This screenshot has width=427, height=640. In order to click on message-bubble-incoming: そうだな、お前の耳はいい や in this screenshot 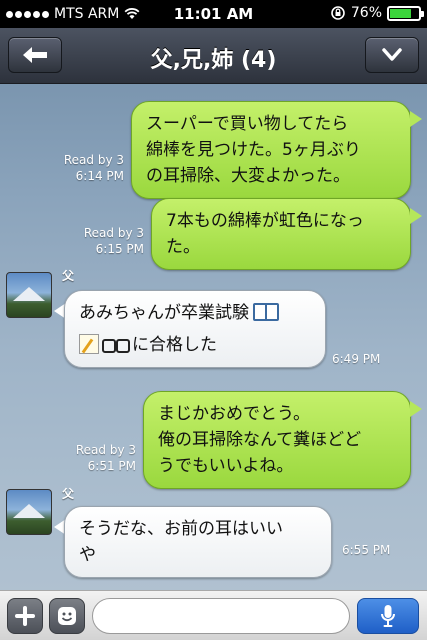, I will do `click(198, 542)`.